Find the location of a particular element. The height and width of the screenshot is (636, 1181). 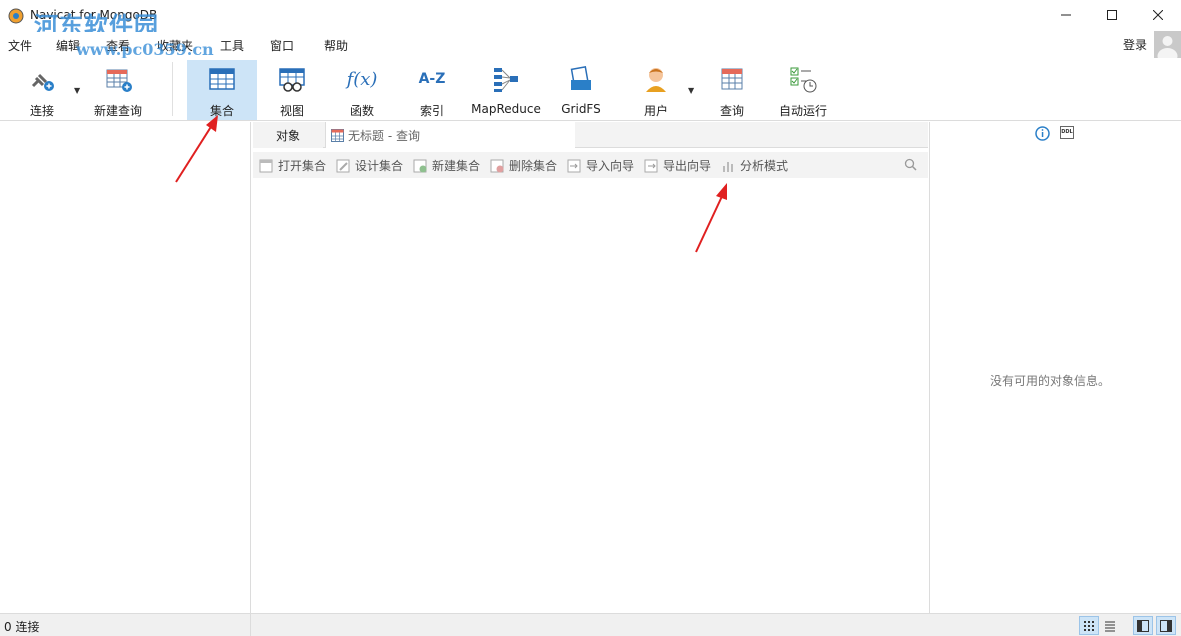

open-collection-icon is located at coordinates (266, 165).